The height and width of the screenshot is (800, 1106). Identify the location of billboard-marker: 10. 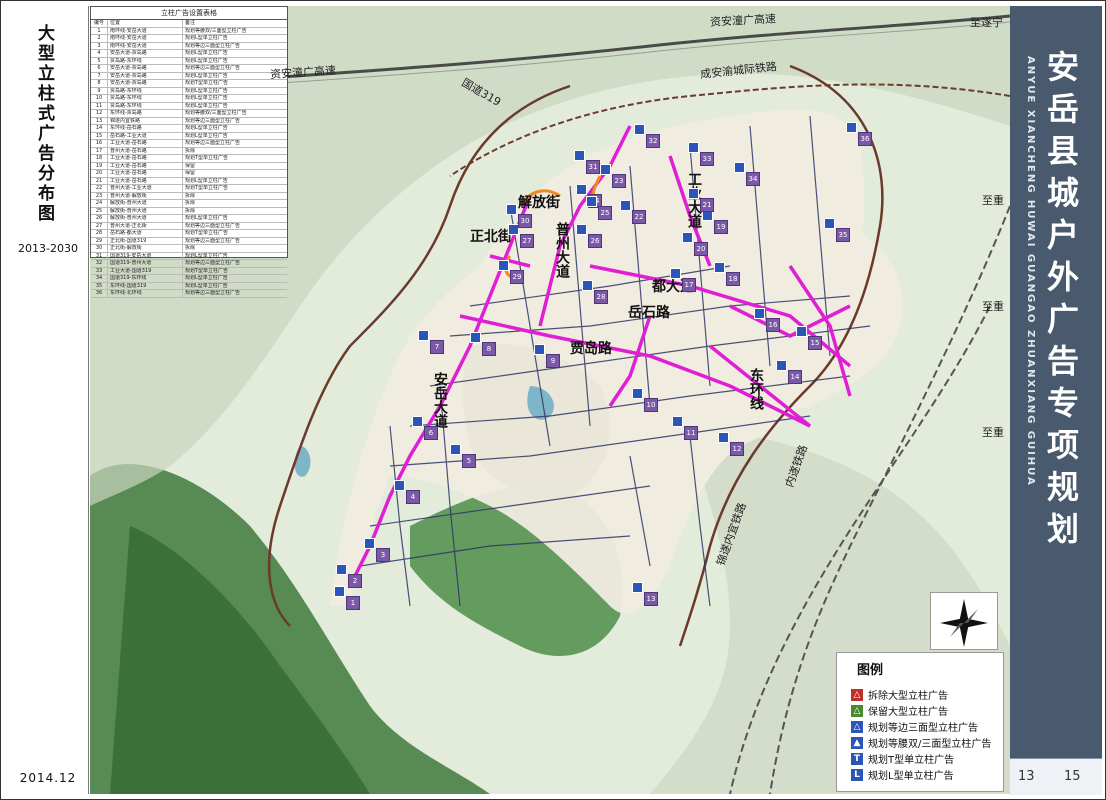
(651, 405).